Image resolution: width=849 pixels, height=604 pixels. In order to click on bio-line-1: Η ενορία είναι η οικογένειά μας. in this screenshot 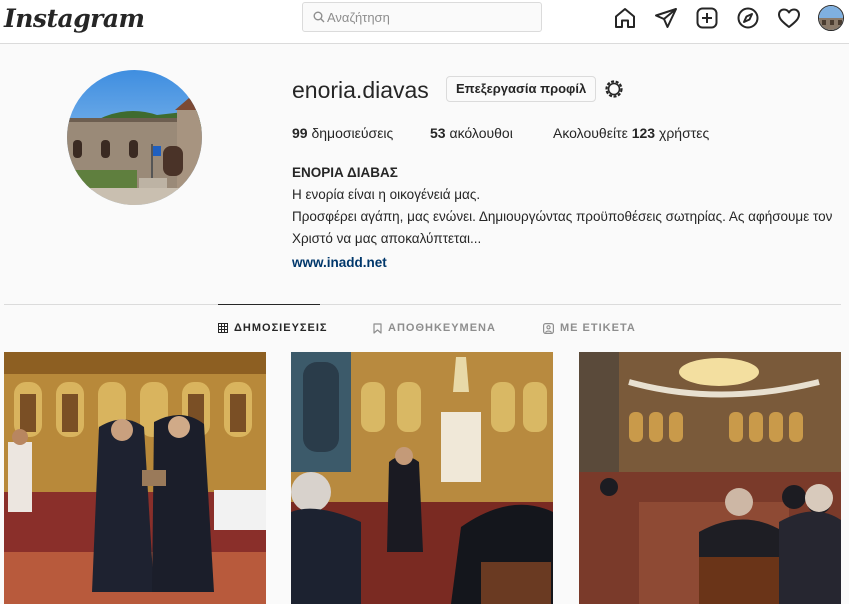, I will do `click(386, 194)`.